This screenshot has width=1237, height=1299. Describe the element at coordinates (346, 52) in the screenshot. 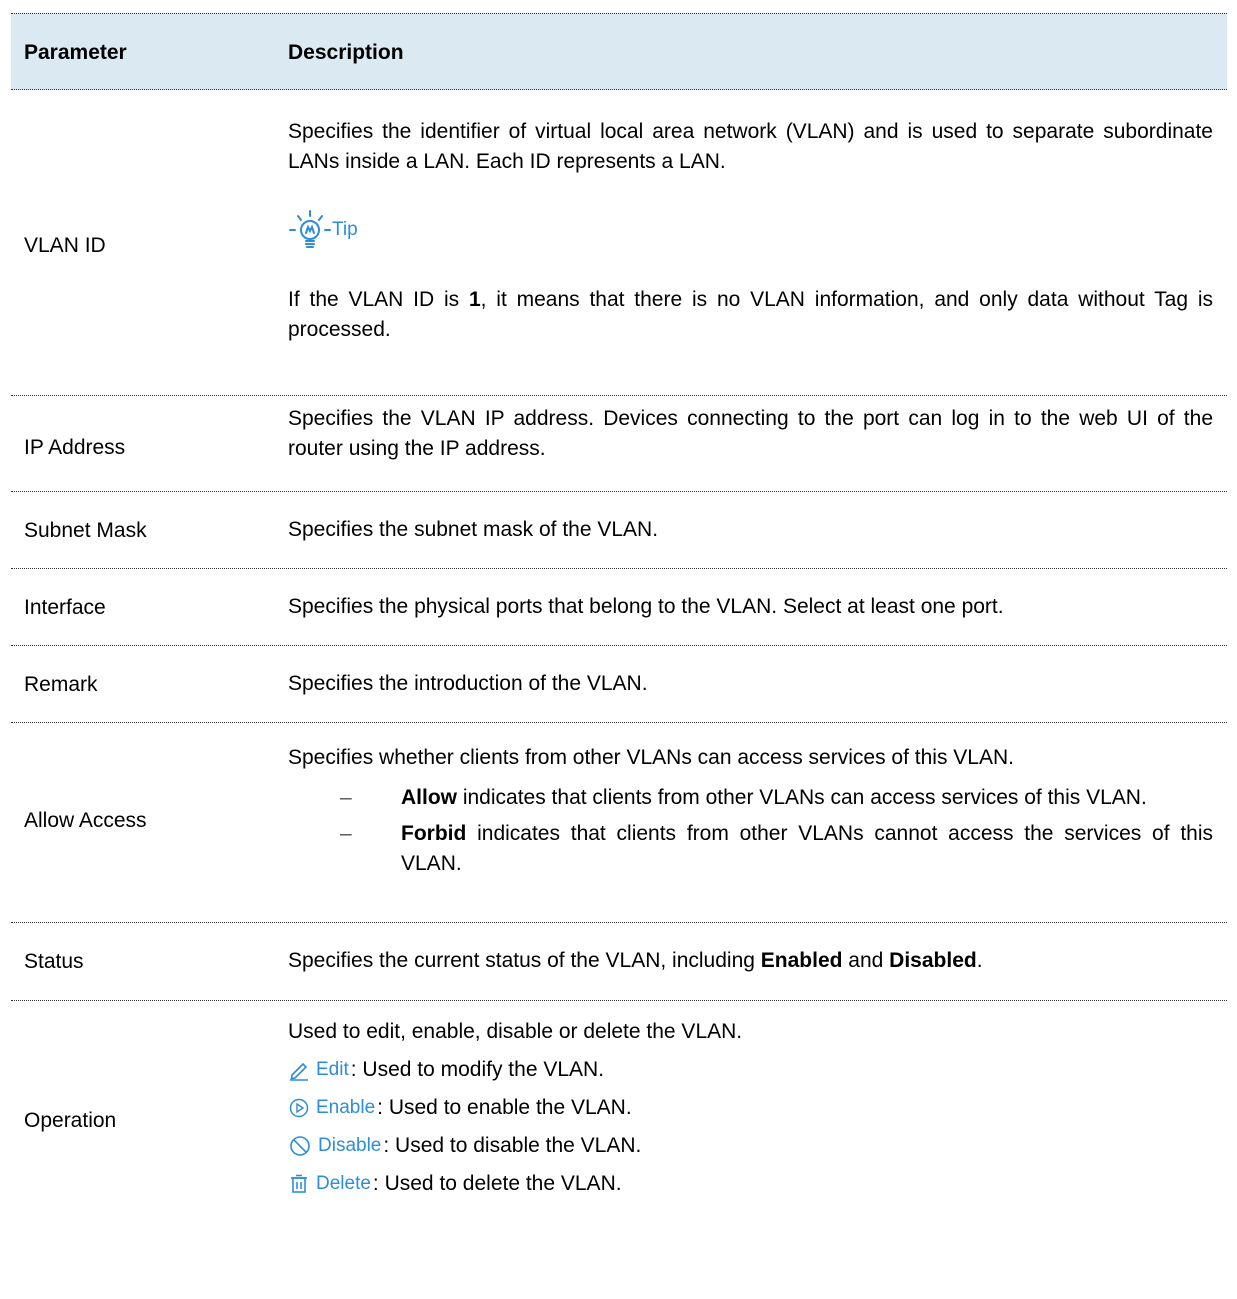

I see `header-description: Description` at that location.